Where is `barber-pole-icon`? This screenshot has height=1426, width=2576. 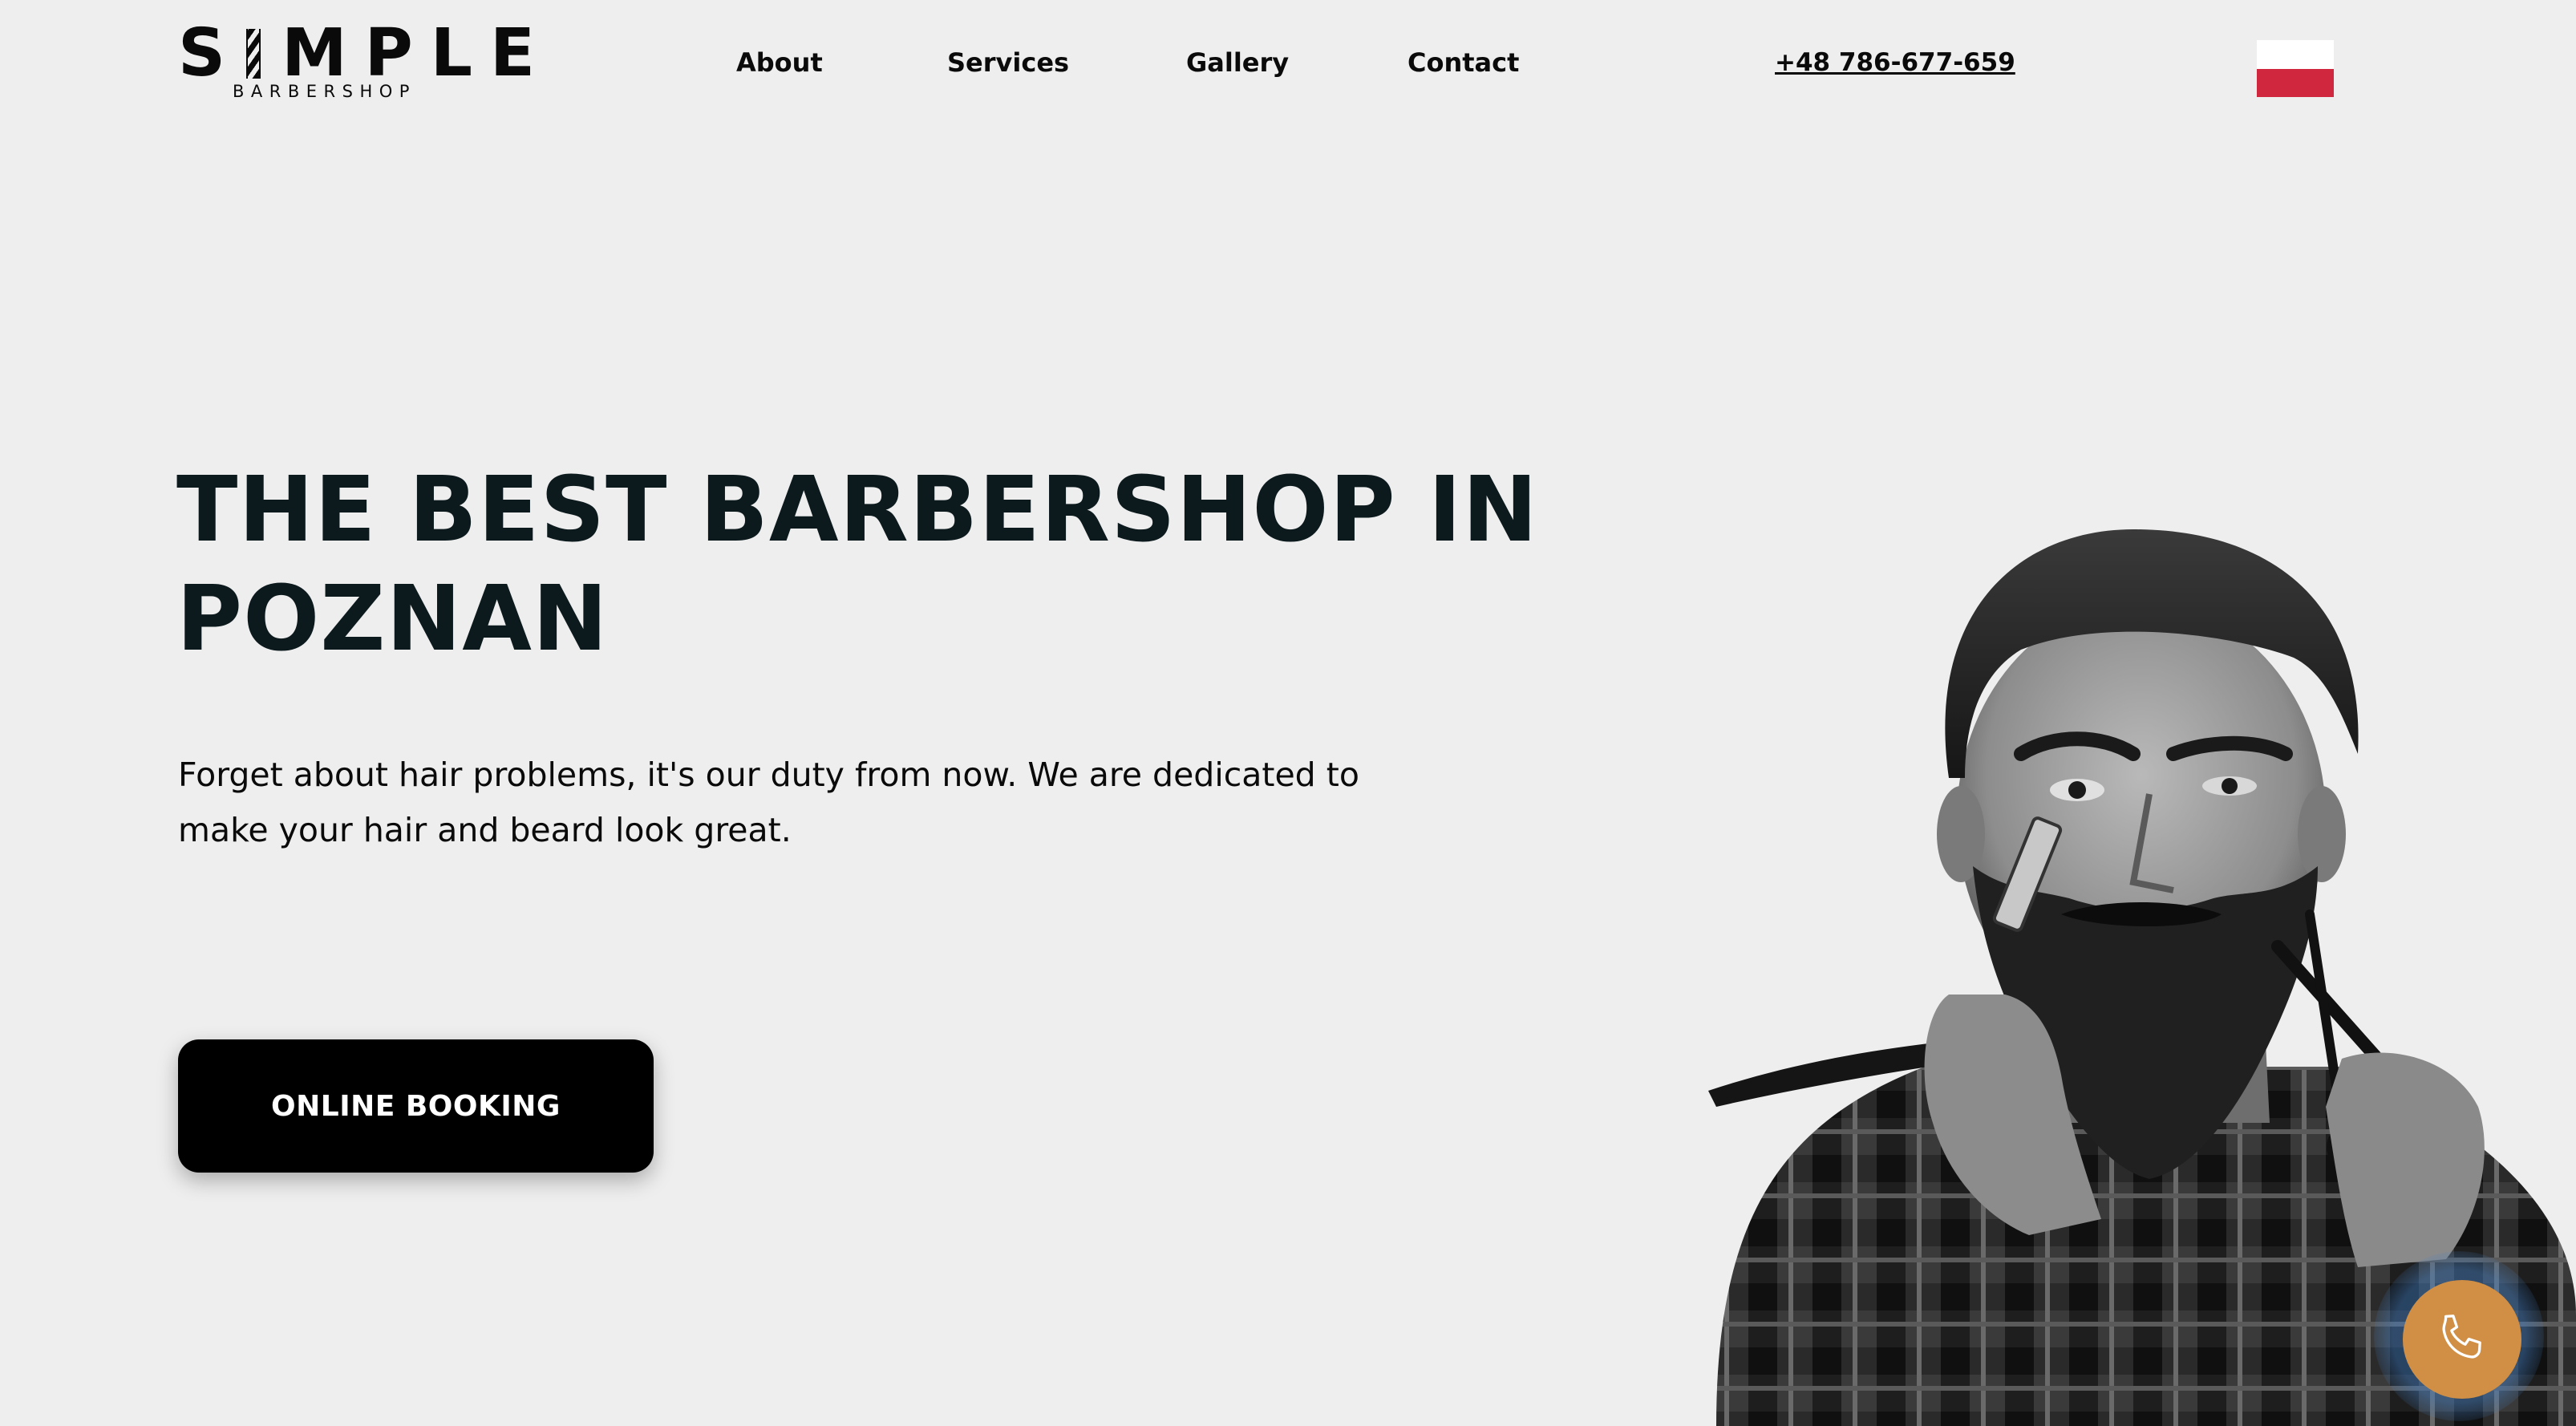 barber-pole-icon is located at coordinates (253, 54).